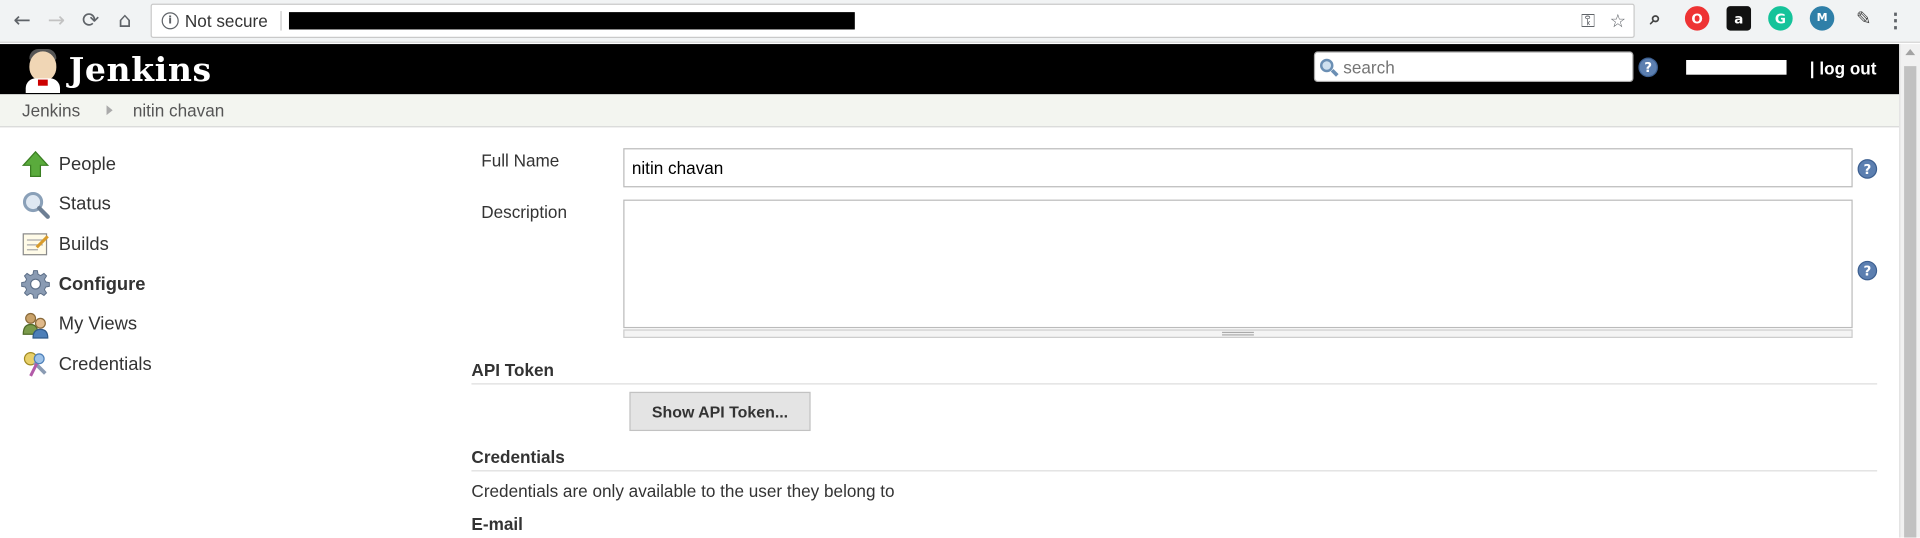  What do you see at coordinates (1618, 21) in the screenshot?
I see `star-icon: ☆` at bounding box center [1618, 21].